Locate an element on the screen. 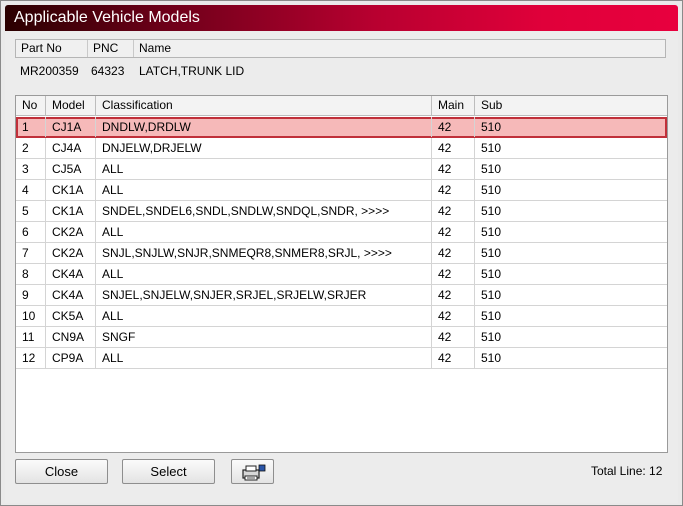 This screenshot has width=683, height=506. cell-model: CJ5A is located at coordinates (71, 169).